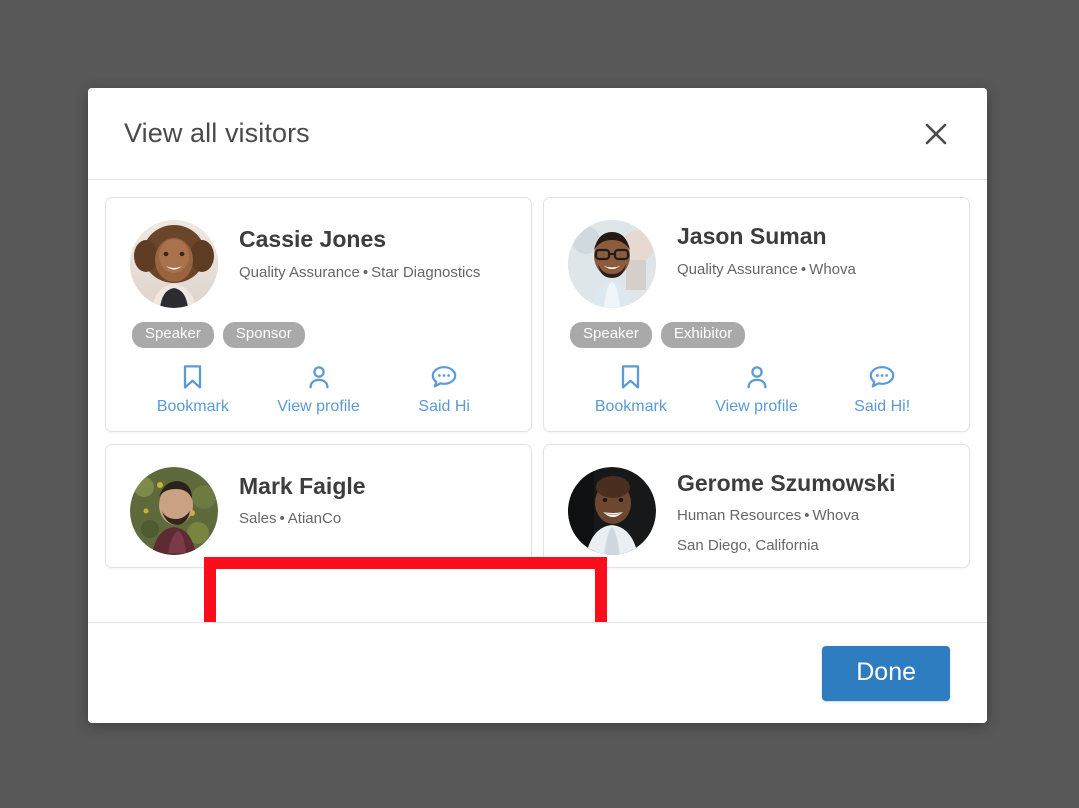 This screenshot has height=808, width=1079. I want to click on visitor-card: Mark Faigle Sales • AtianCo, so click(318, 505).